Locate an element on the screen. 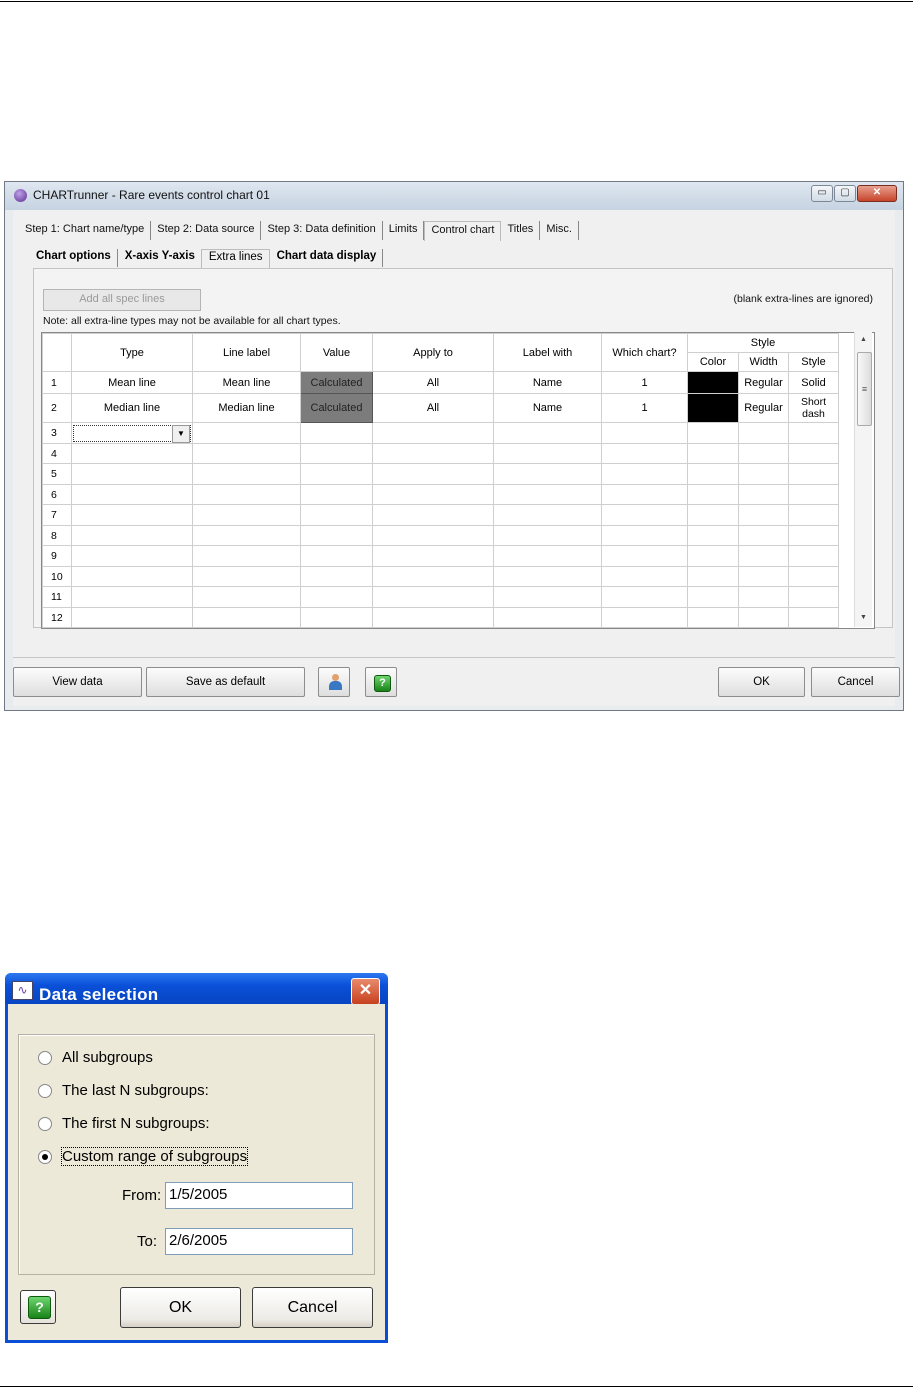 This screenshot has width=913, height=1391. custom-range-radio is located at coordinates (45, 1157).